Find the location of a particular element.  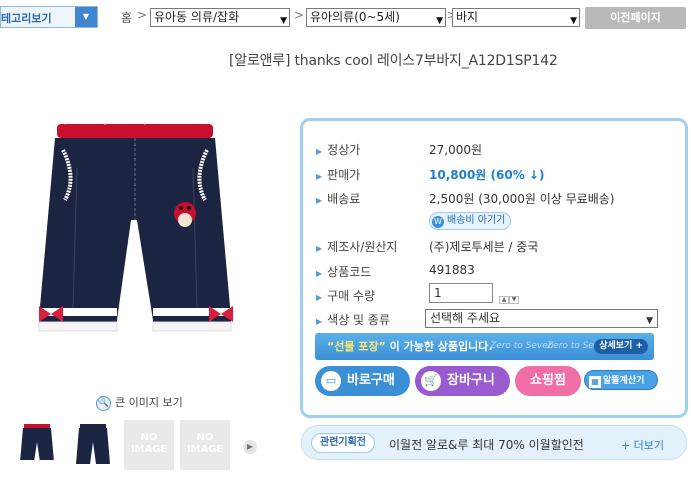

sale-price-row: ▶ 판매가 is located at coordinates (338, 174).